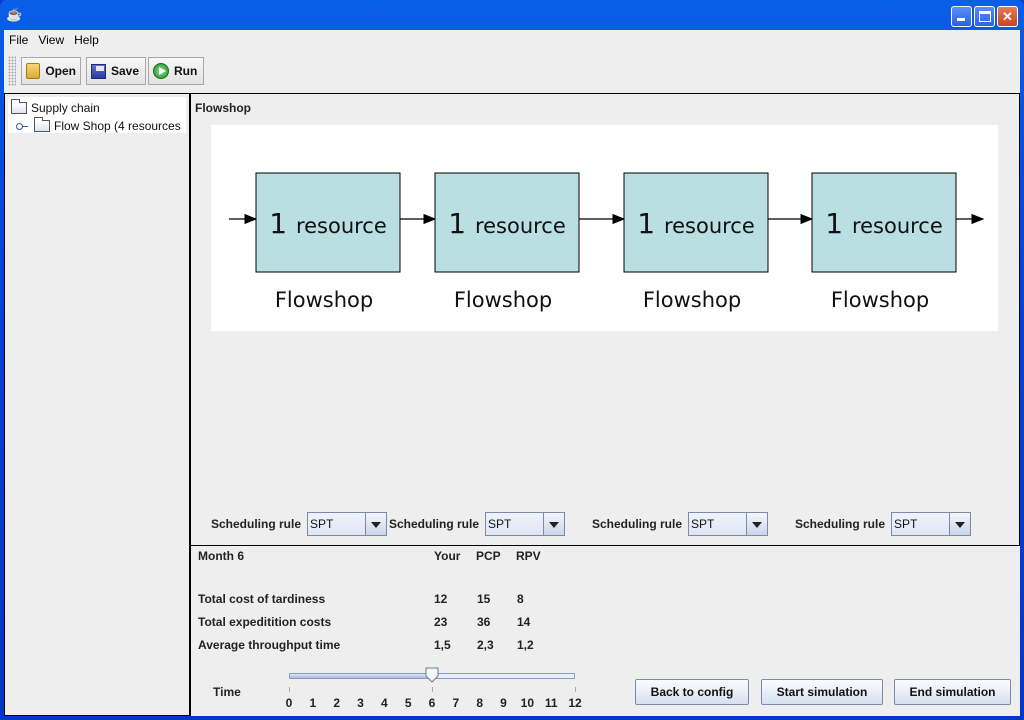 Image resolution: width=1024 pixels, height=720 pixels. Describe the element at coordinates (961, 19) in the screenshot. I see `minimize-icon` at that location.